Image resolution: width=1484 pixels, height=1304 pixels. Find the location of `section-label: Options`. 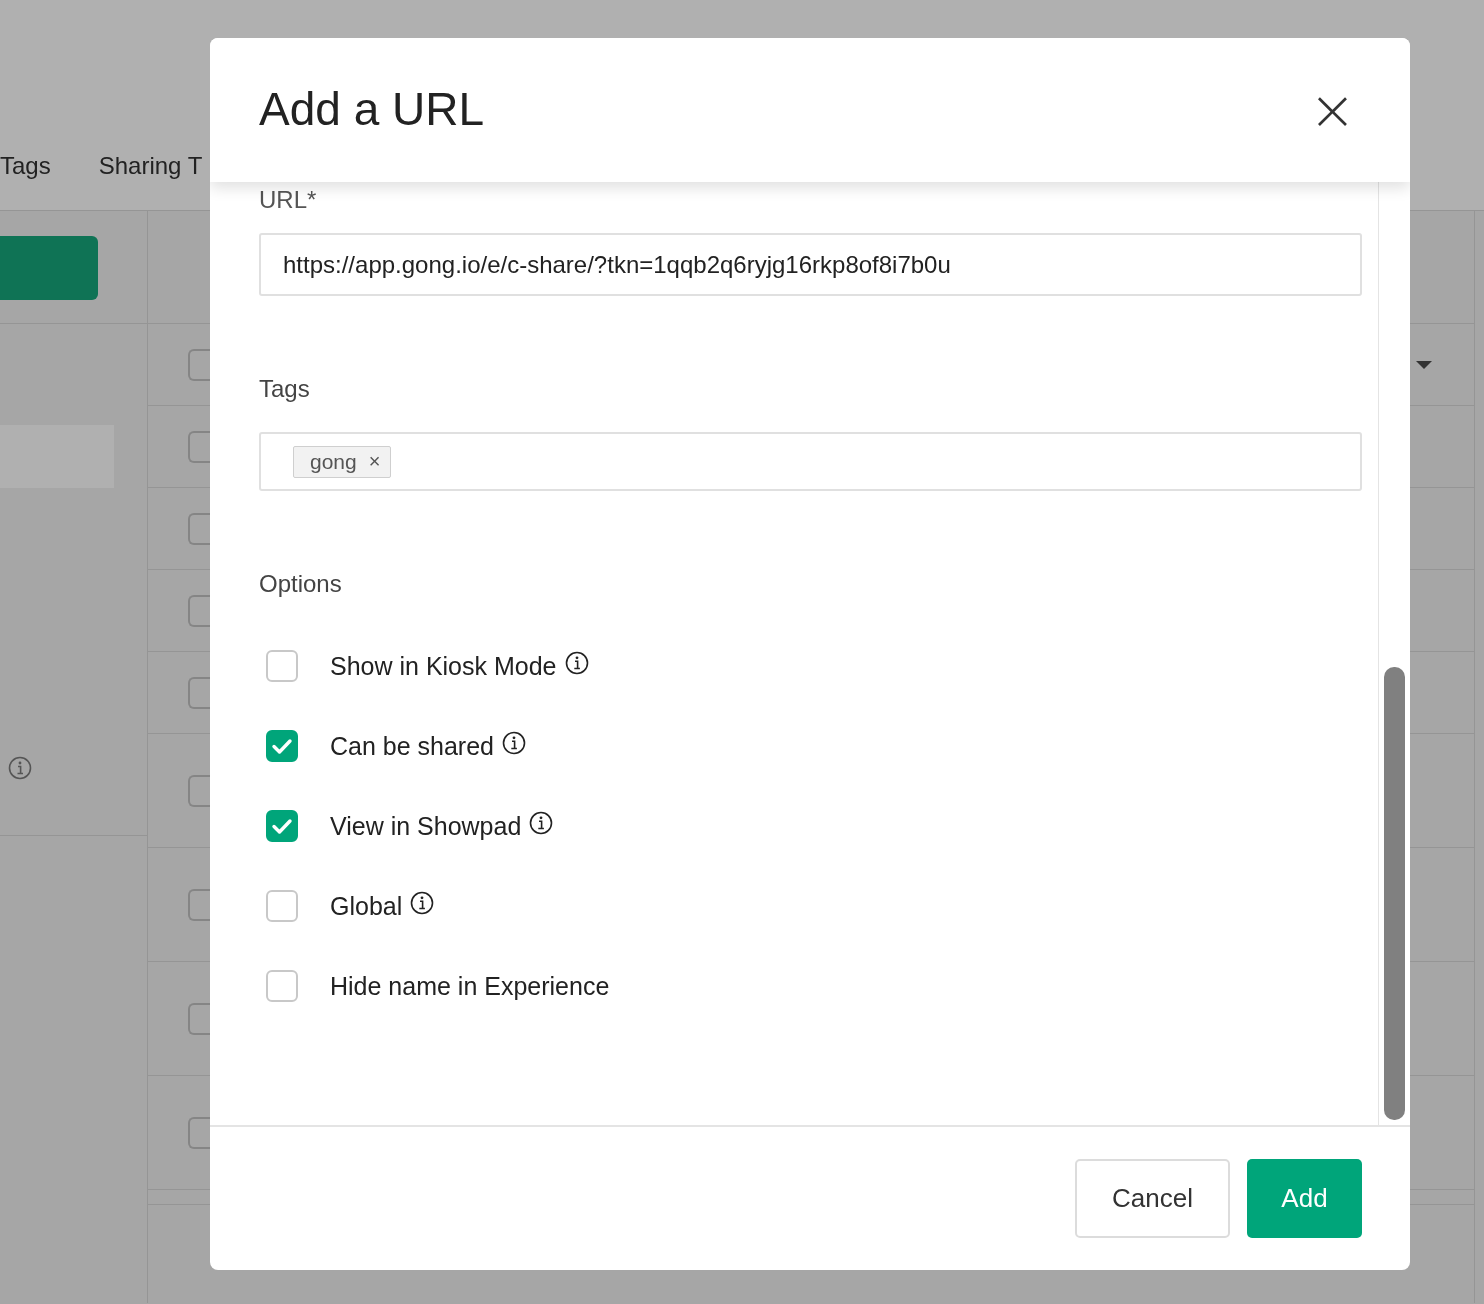

section-label: Options is located at coordinates (301, 584).